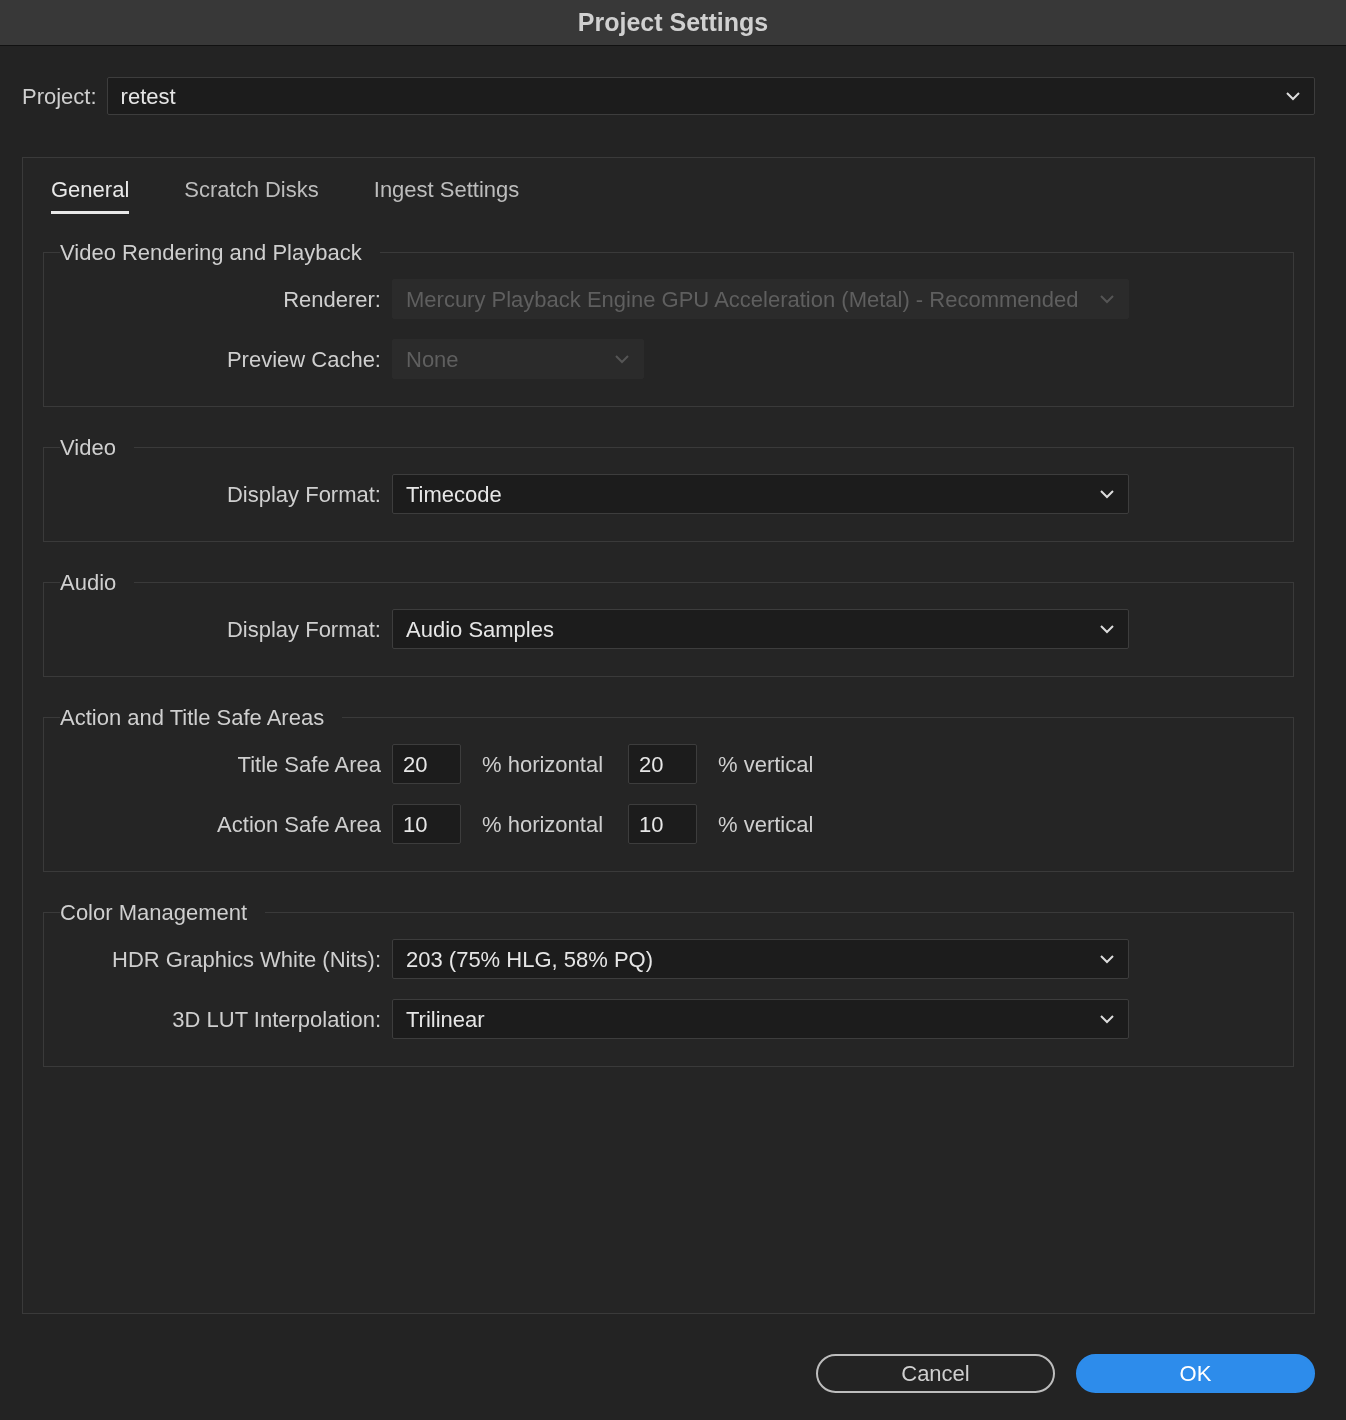 This screenshot has width=1346, height=1420. Describe the element at coordinates (332, 299) in the screenshot. I see `field-label: Renderer:` at that location.